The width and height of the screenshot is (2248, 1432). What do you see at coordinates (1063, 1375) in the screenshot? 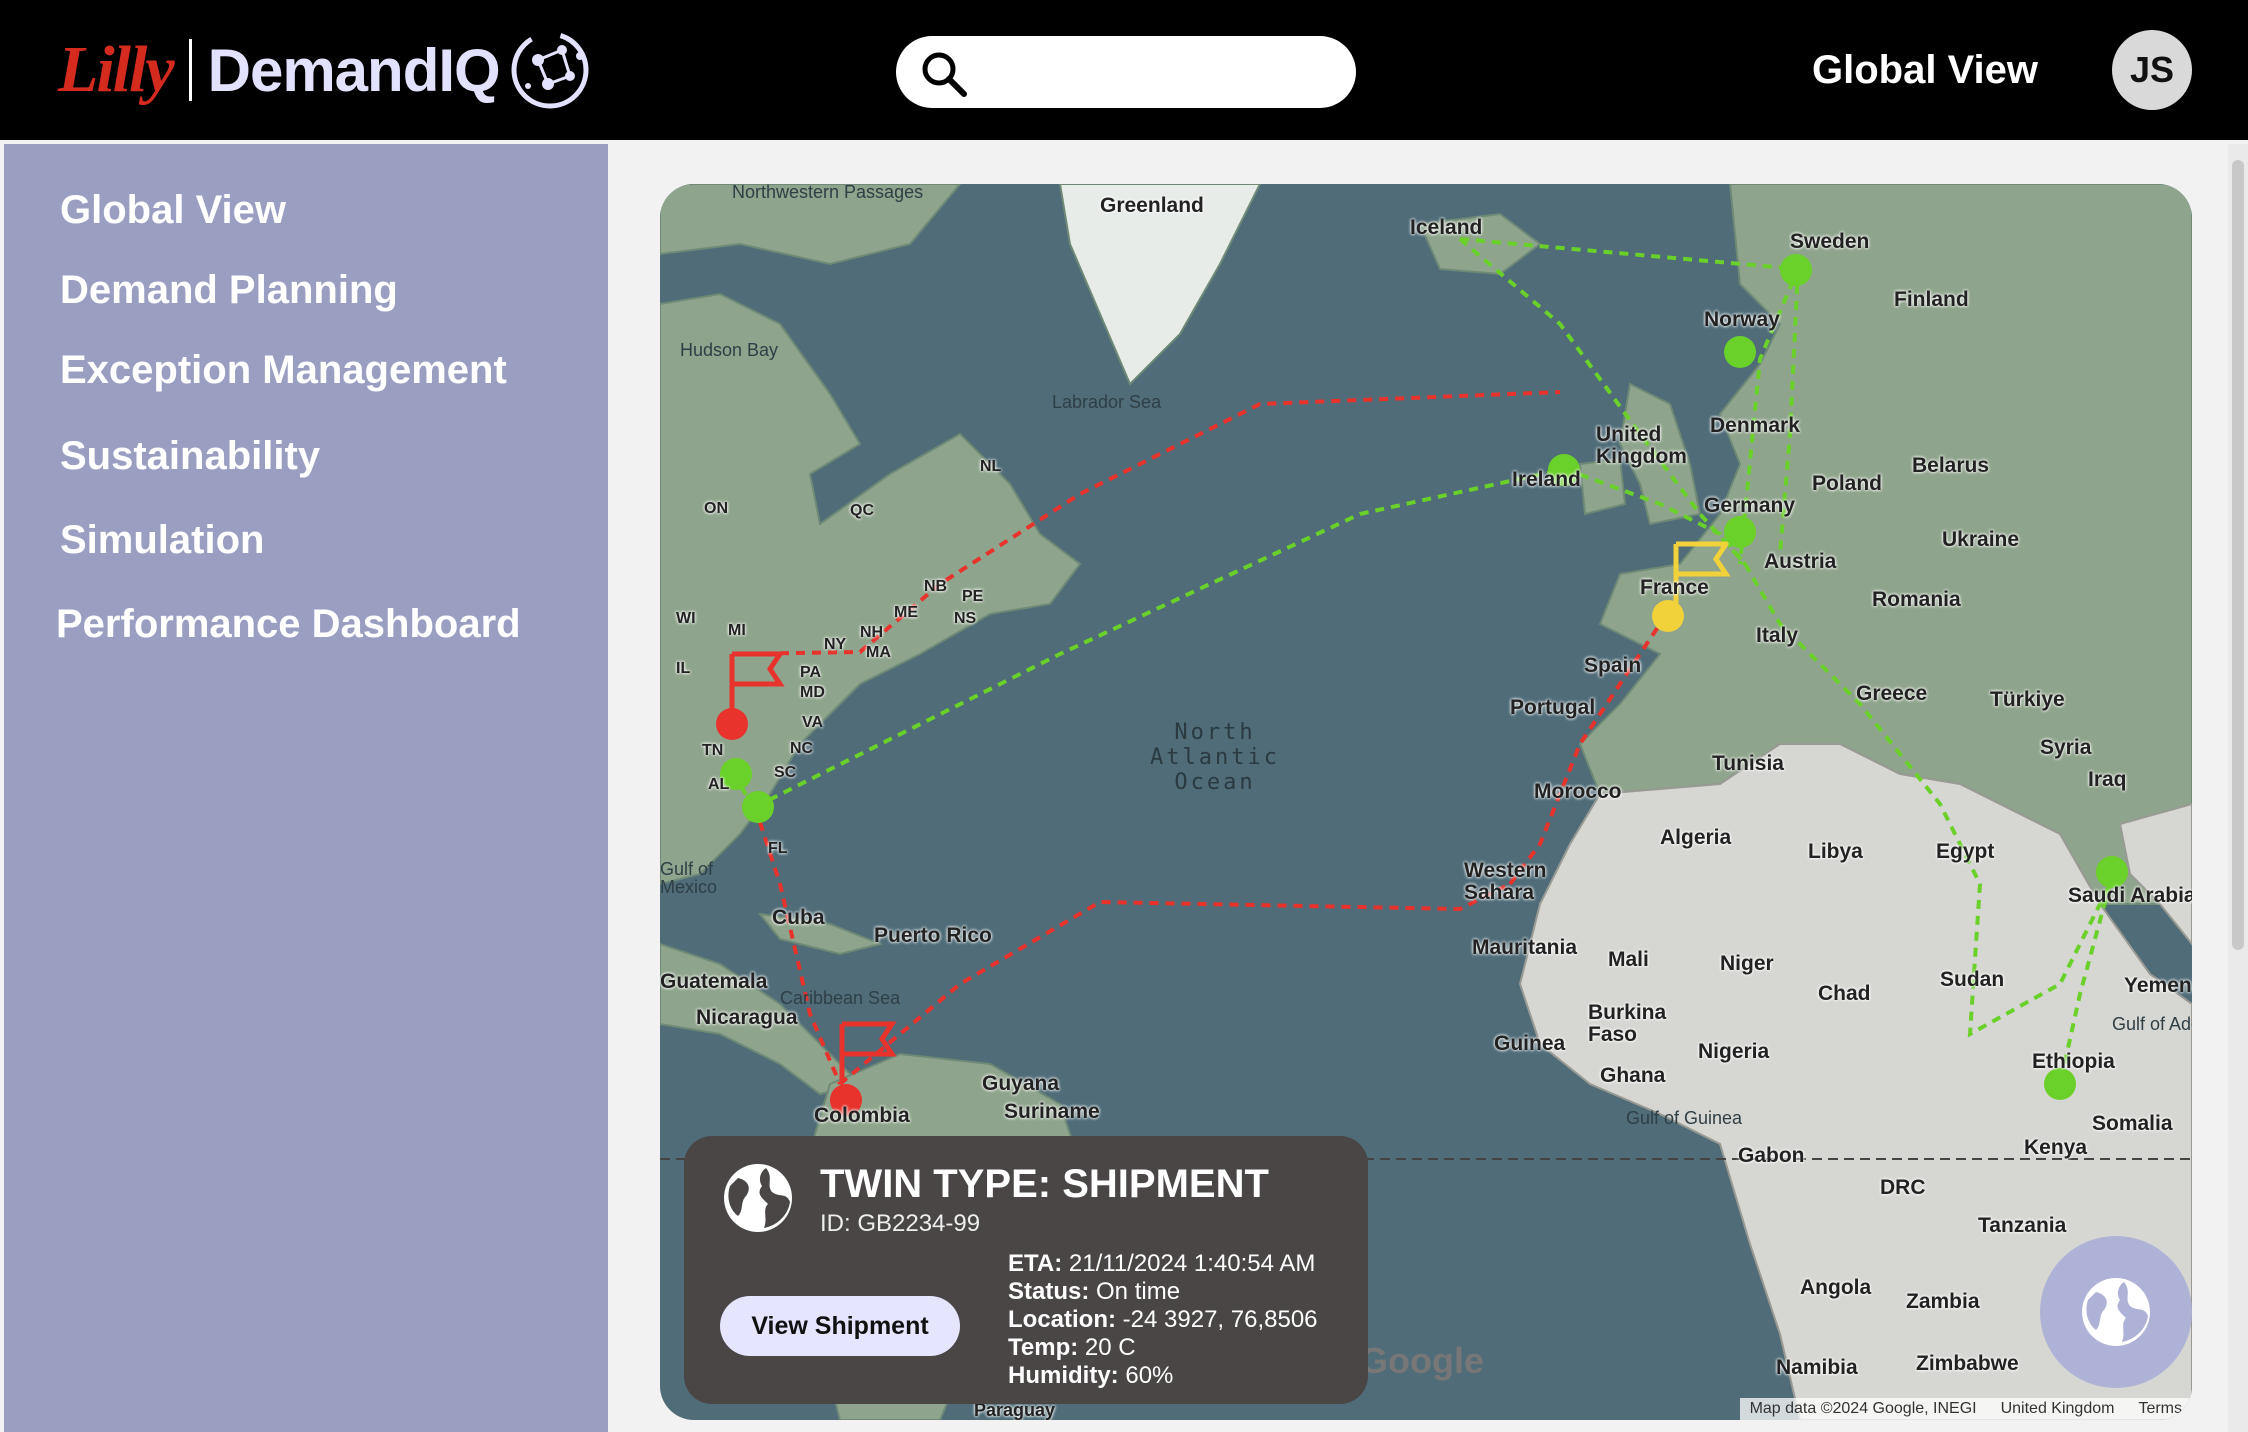
I see `humidity-label: Humidity:` at bounding box center [1063, 1375].